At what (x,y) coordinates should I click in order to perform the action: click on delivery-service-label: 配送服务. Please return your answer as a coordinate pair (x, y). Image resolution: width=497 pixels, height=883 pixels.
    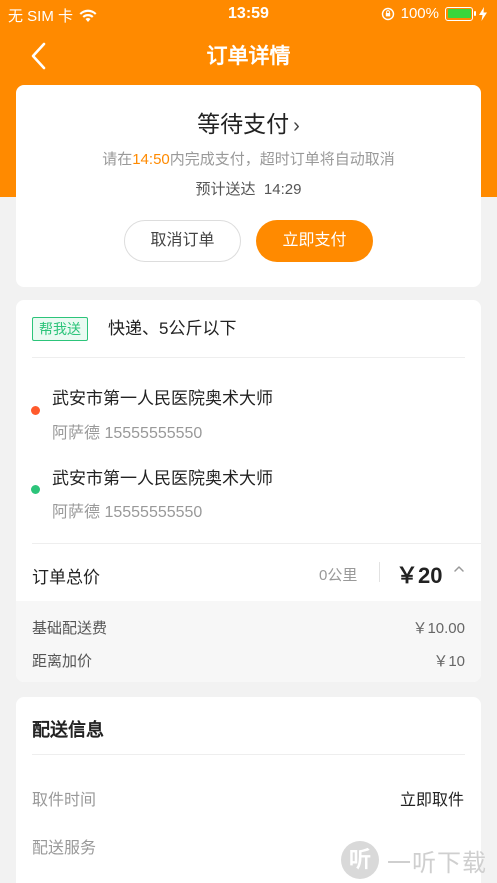
    Looking at the image, I should click on (64, 848).